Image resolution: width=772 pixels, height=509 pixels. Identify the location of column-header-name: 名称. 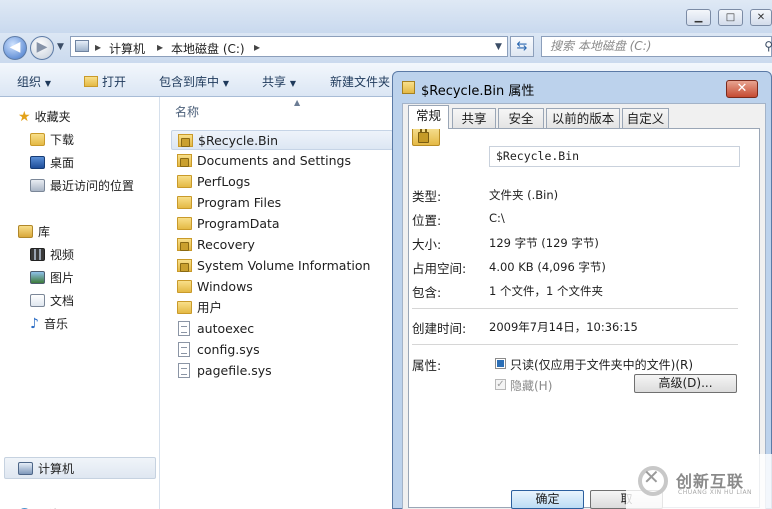
(187, 111).